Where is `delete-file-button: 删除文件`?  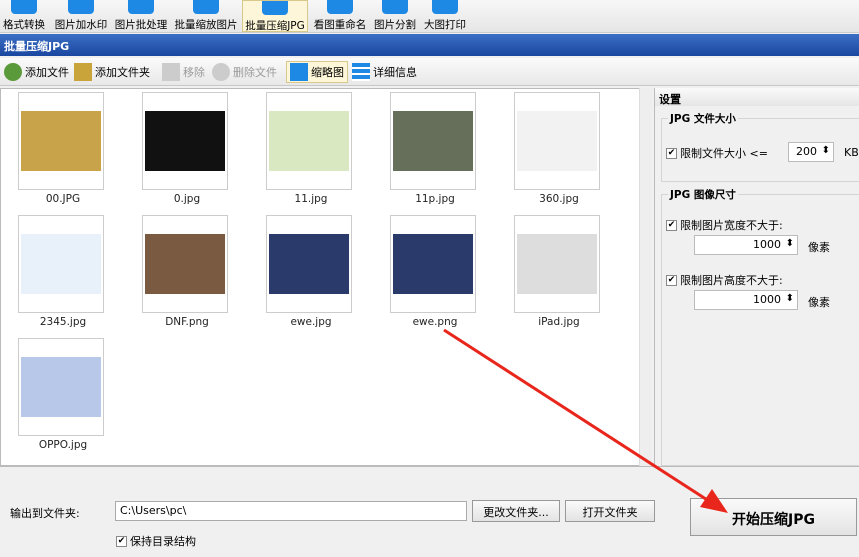
delete-file-button: 删除文件 is located at coordinates (244, 72).